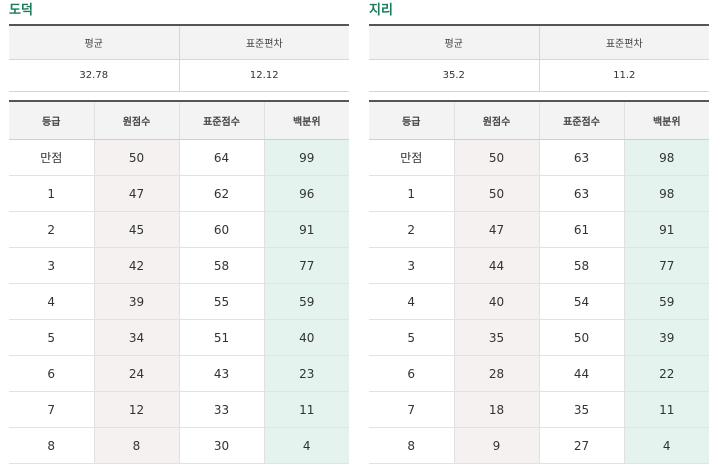 The width and height of the screenshot is (720, 469). I want to click on table-row: 5 34 51 40, so click(179, 337).